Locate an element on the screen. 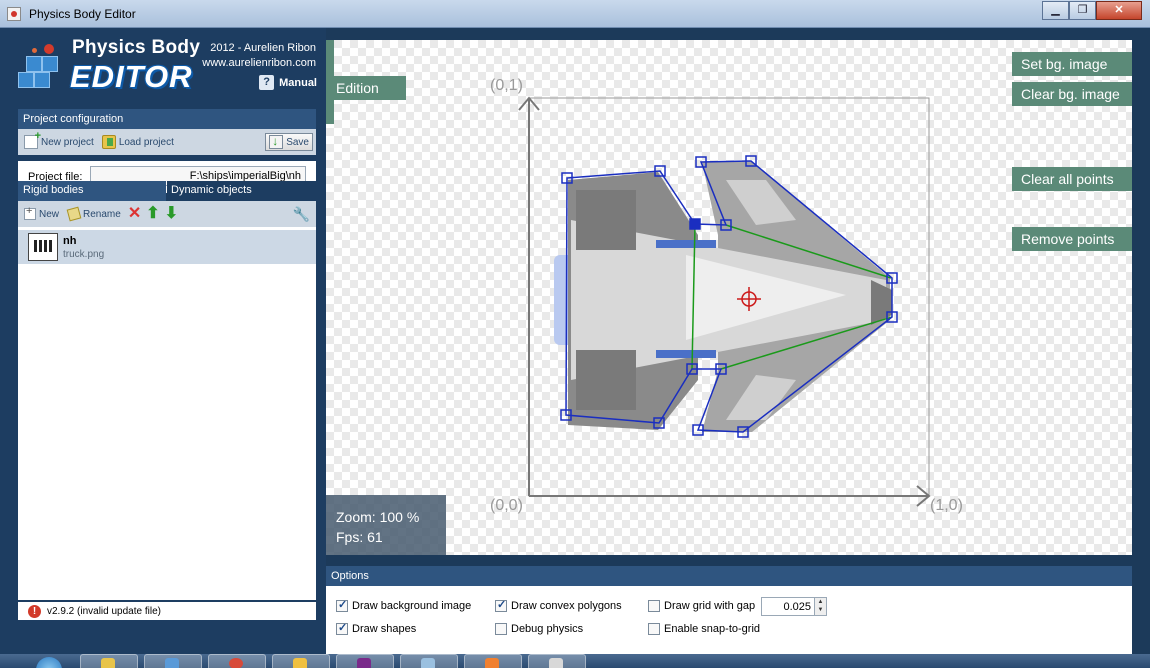 This screenshot has height=668, width=1150. window-icon is located at coordinates (428, 663).